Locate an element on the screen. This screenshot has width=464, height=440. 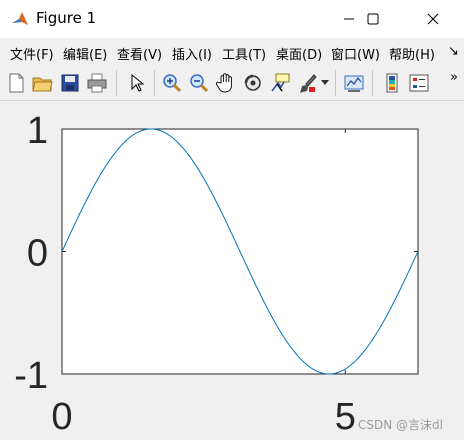
close-icon is located at coordinates (433, 19).